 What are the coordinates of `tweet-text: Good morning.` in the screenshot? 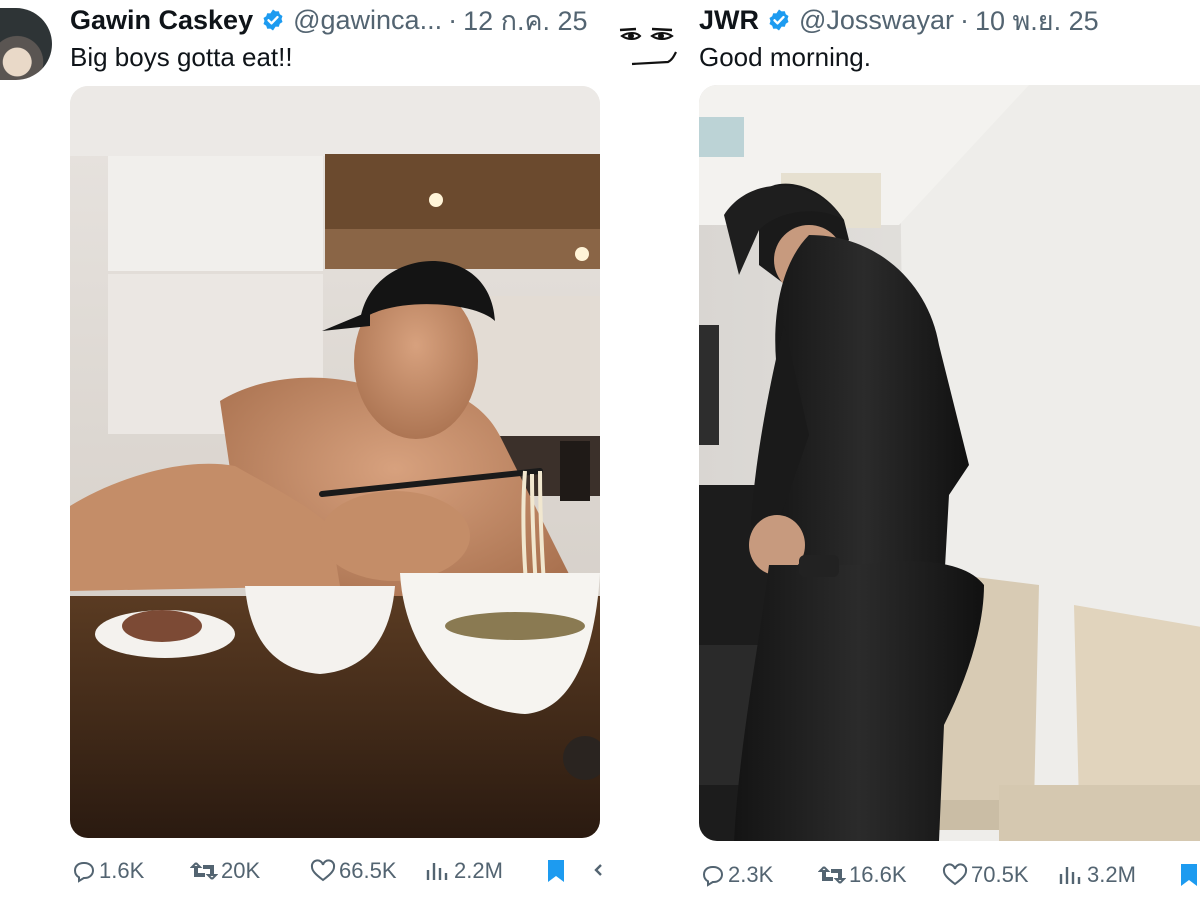 It's located at (785, 57).